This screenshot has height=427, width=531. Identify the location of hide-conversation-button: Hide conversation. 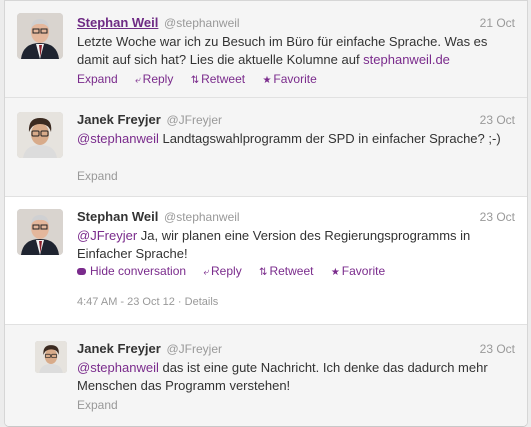
(131, 271).